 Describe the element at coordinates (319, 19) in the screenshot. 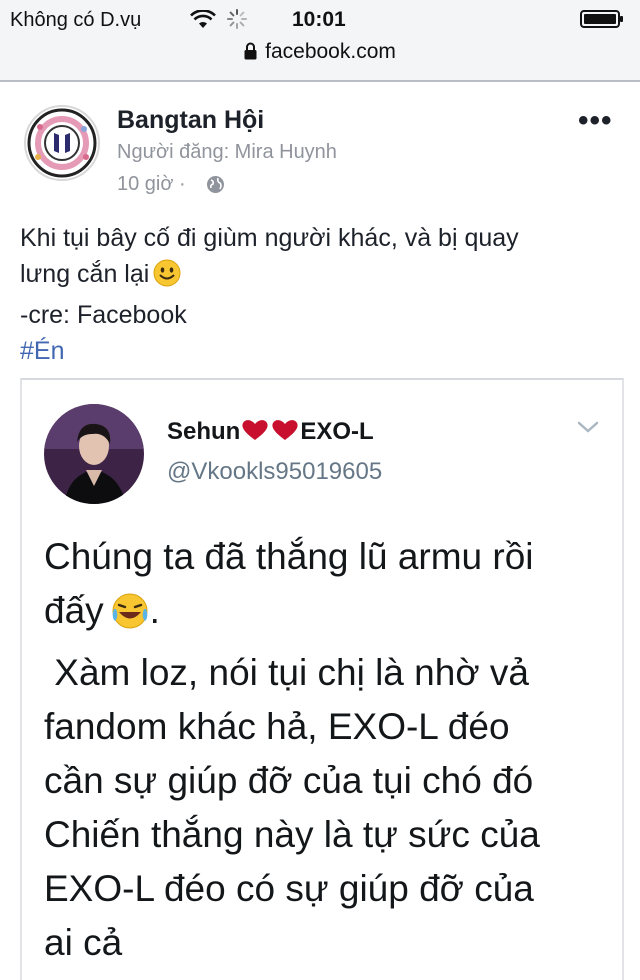

I see `status-time: 10:01` at that location.